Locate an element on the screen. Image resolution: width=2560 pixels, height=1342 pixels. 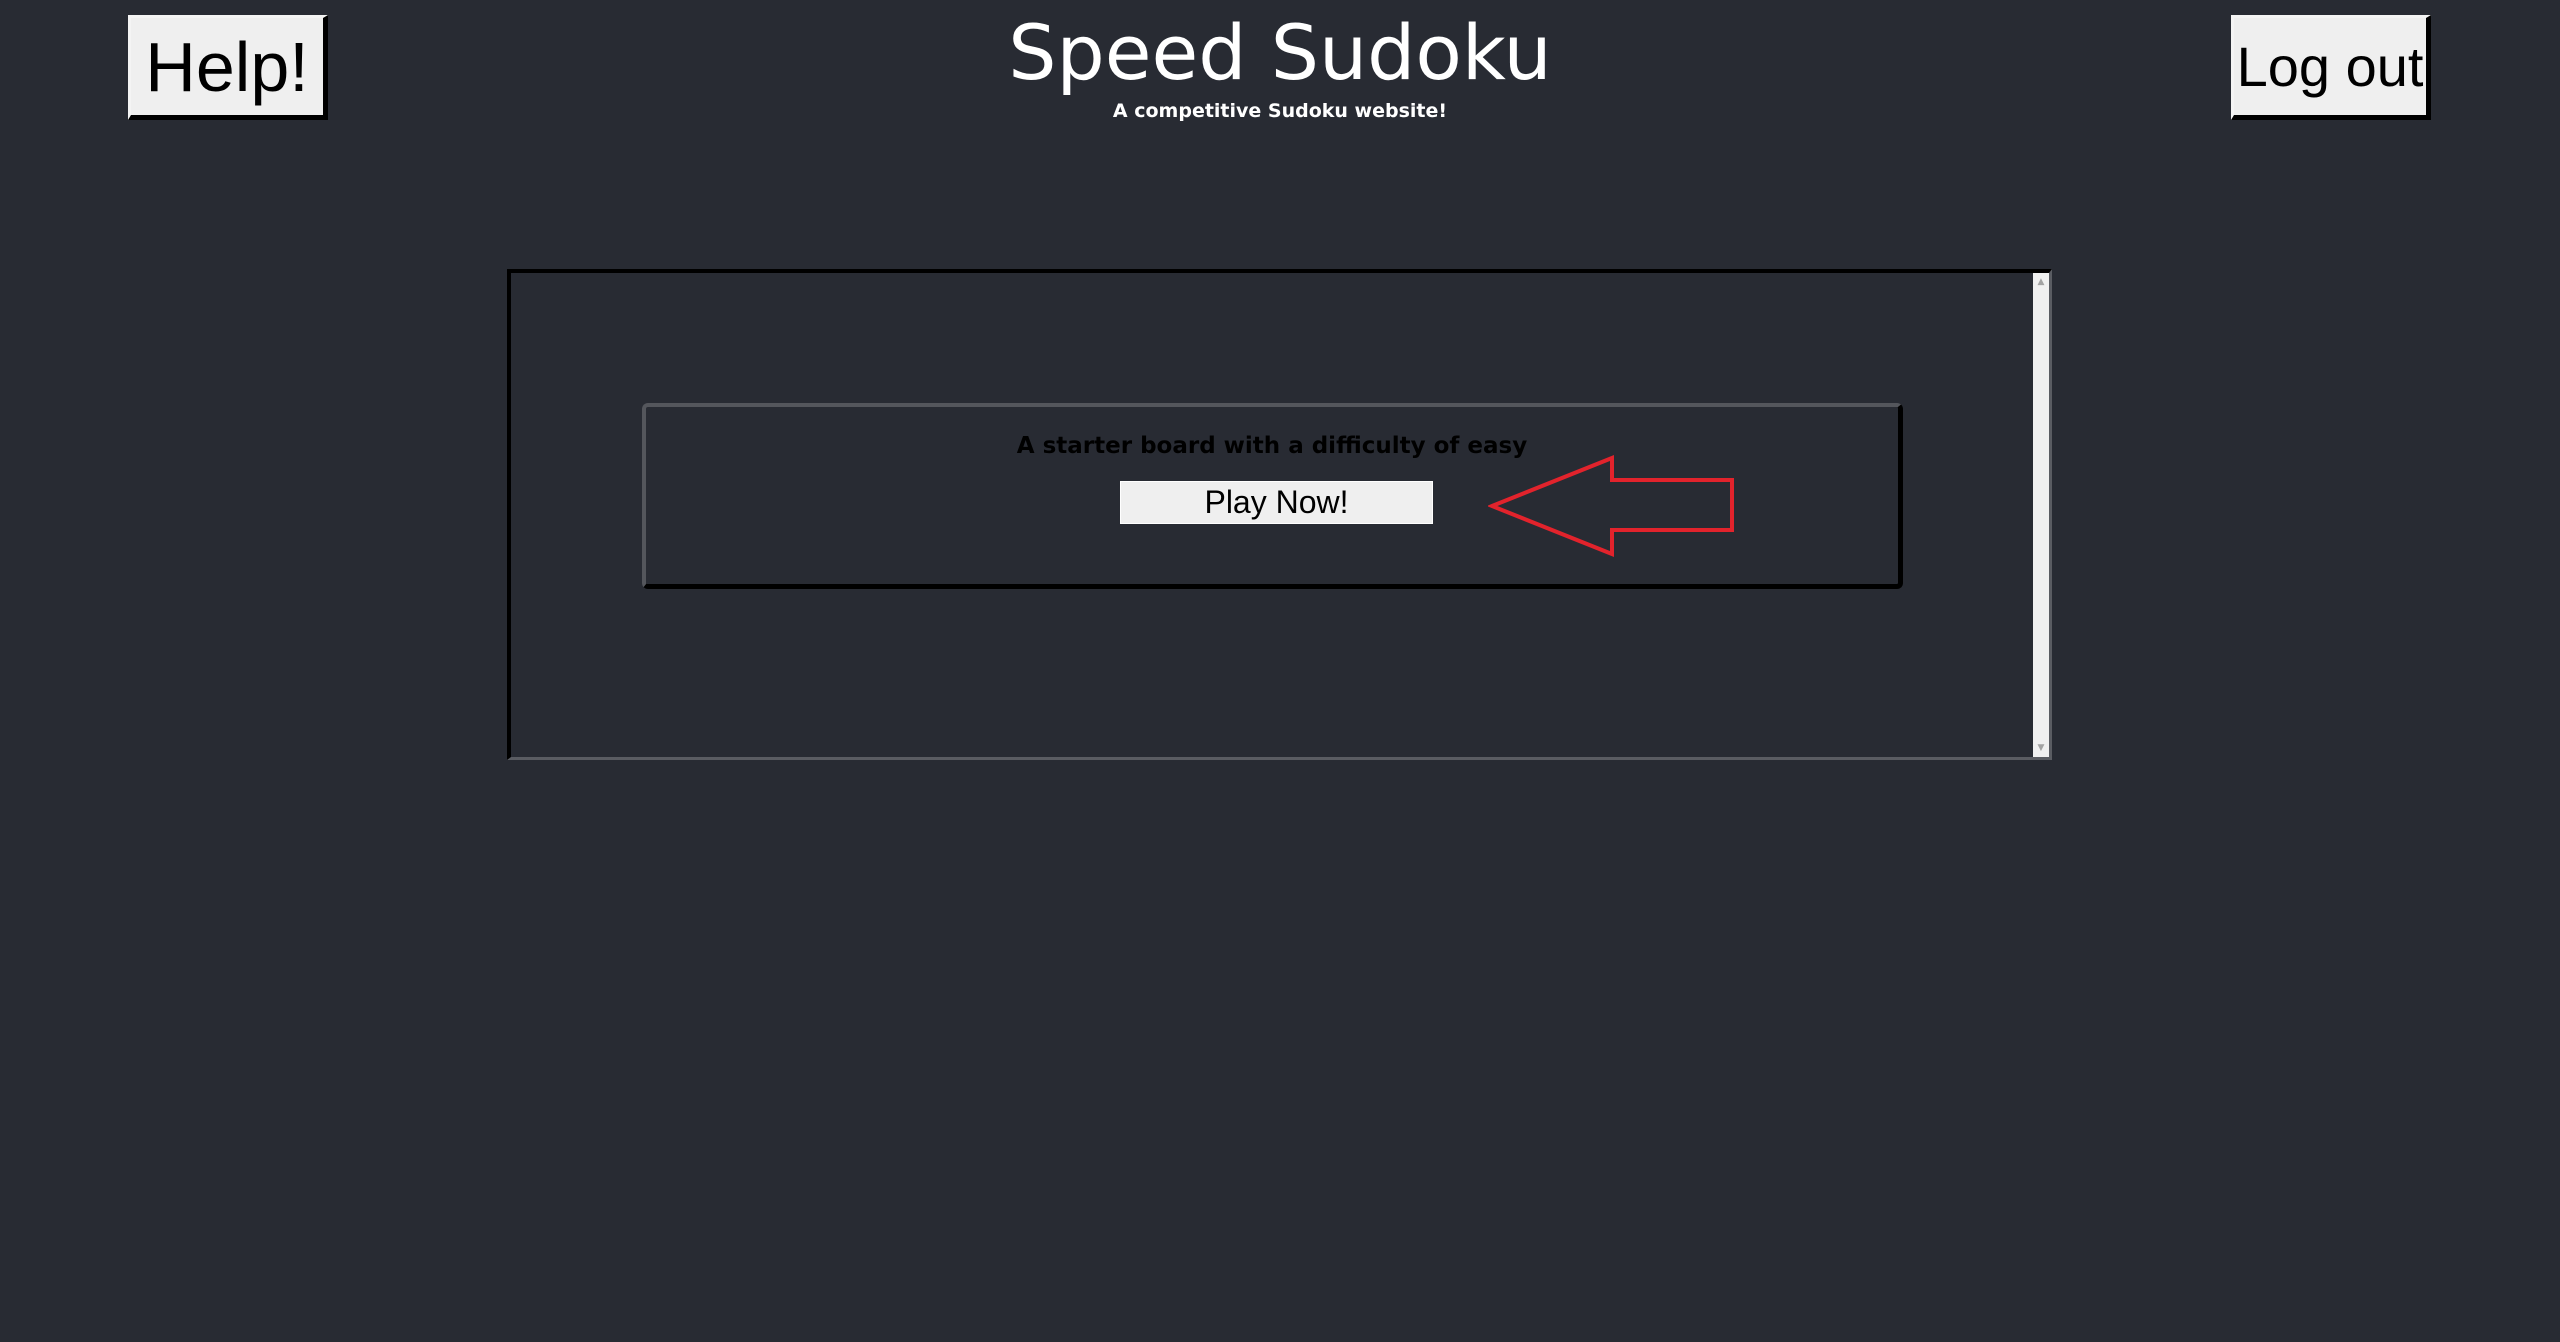
pointer-arrow-shape is located at coordinates (1611, 506).